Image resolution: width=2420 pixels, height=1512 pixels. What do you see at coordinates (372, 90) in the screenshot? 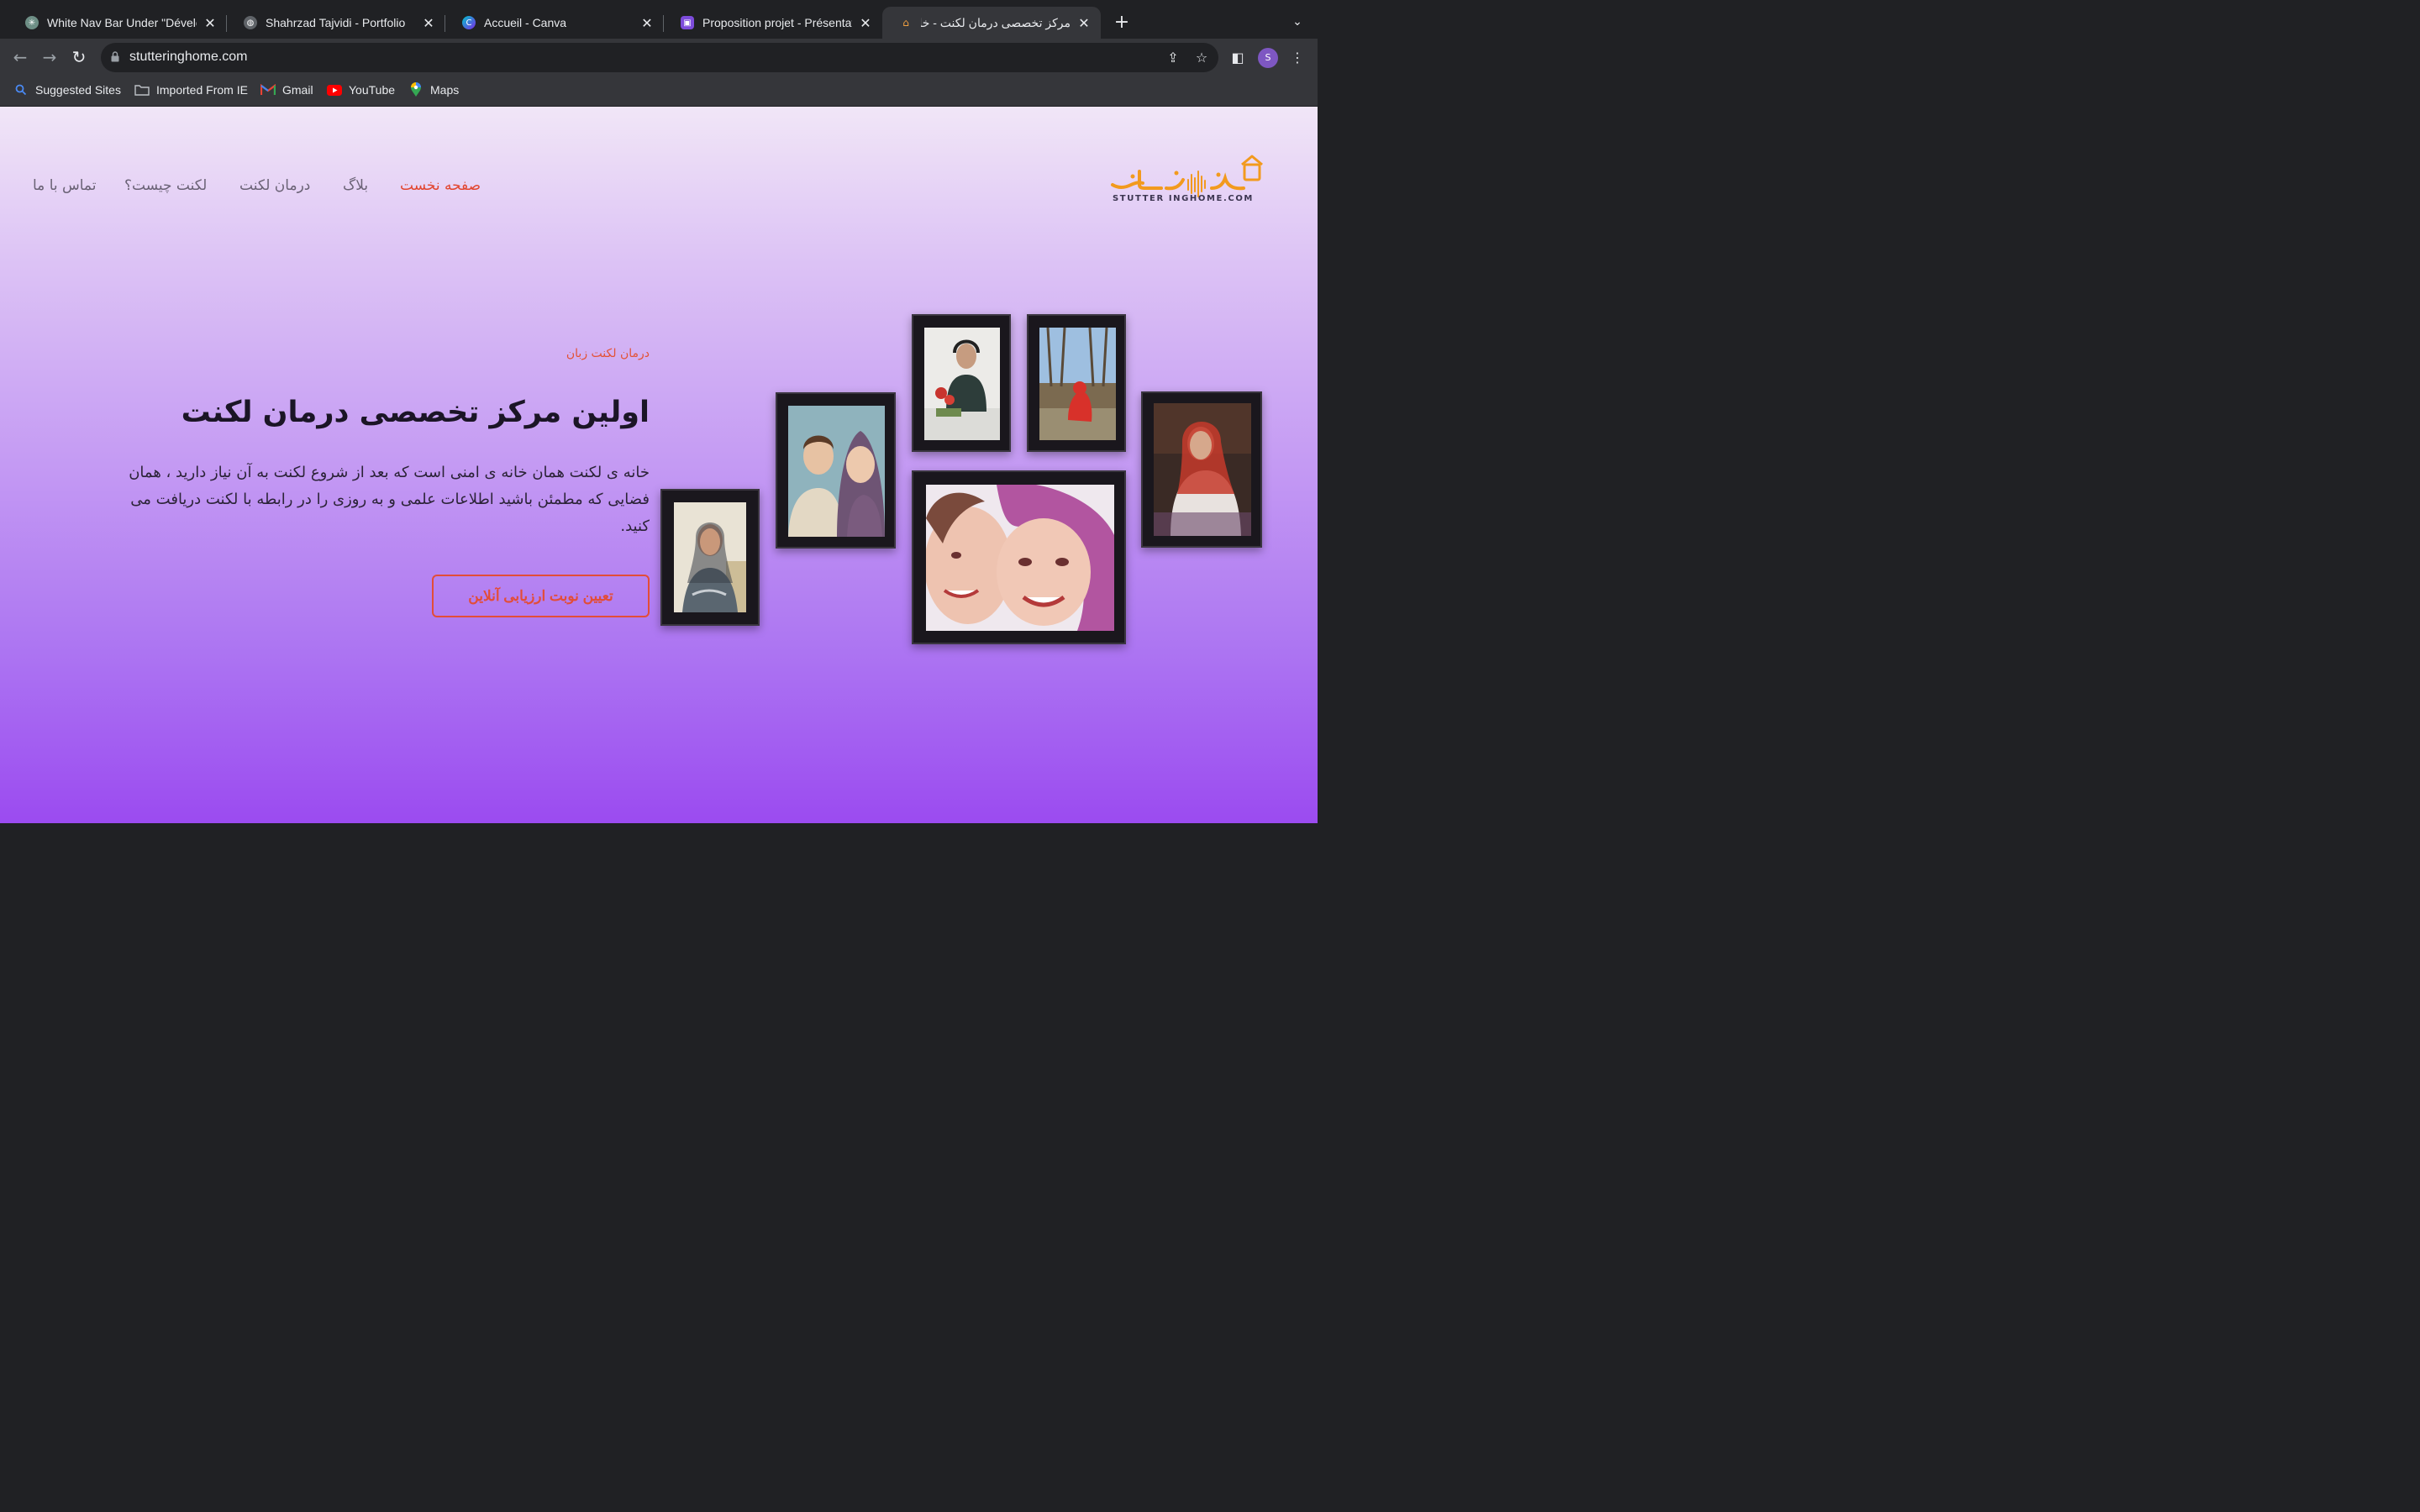
I see `bookmark-label: YouTube` at bounding box center [372, 90].